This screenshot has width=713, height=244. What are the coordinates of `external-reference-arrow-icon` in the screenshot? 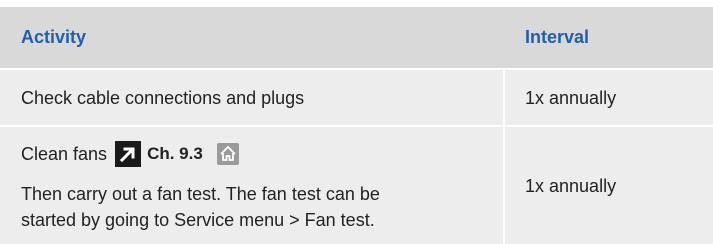 It's located at (128, 154).